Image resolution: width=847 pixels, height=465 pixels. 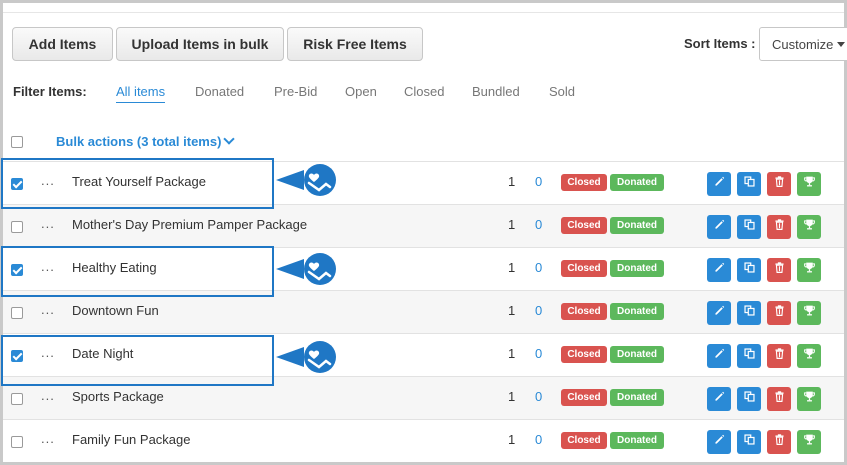 I want to click on add-items-button: Add Items, so click(x=62, y=44).